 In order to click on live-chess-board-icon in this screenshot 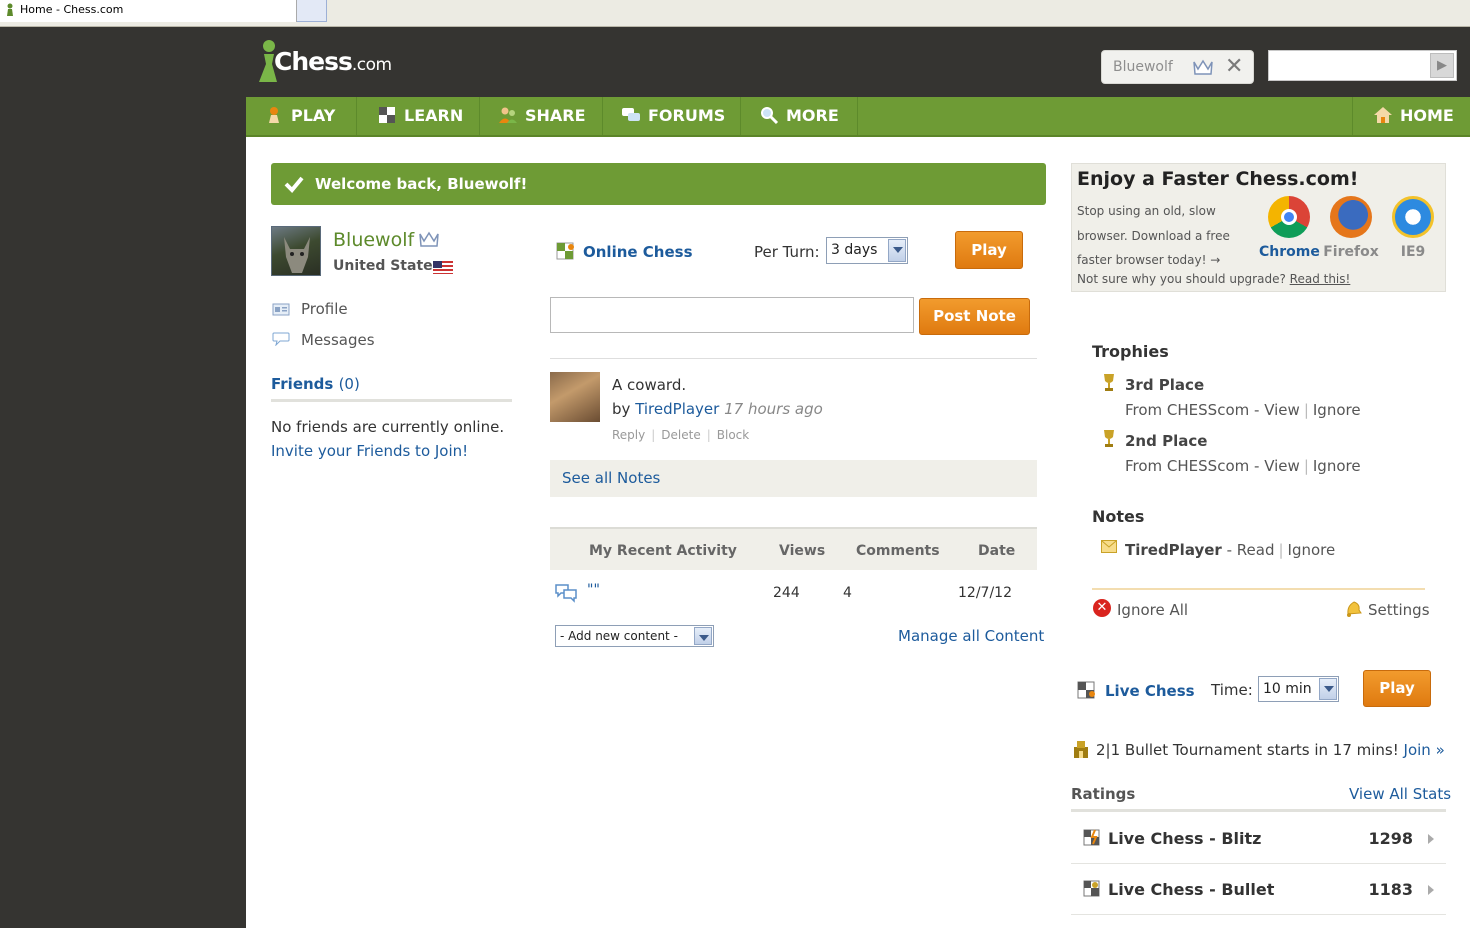, I will do `click(1086, 690)`.